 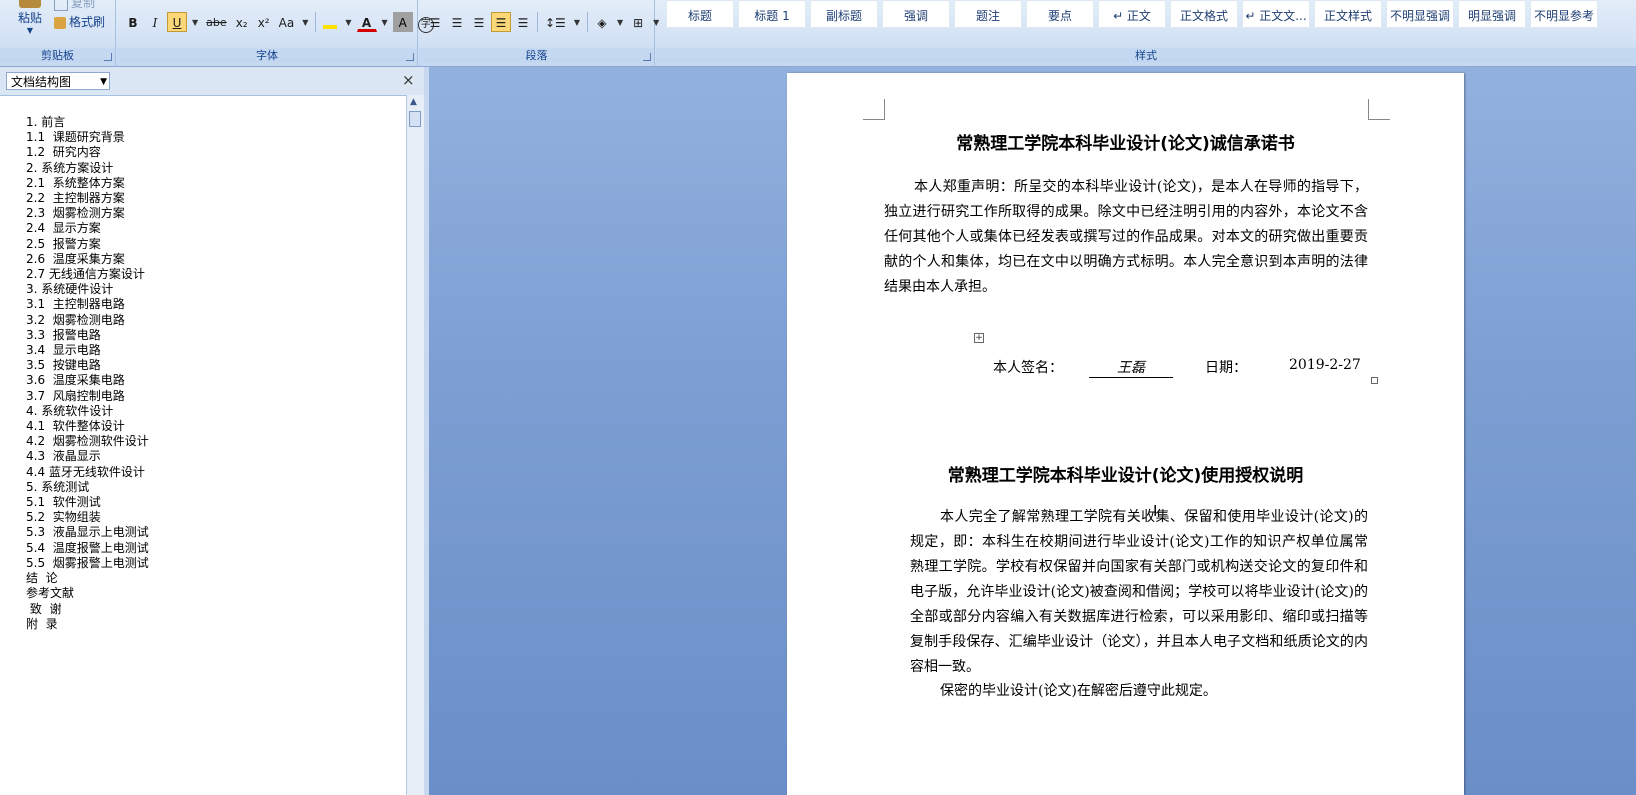 What do you see at coordinates (216, 502) in the screenshot?
I see `outline-item: 5.1 软件测试` at bounding box center [216, 502].